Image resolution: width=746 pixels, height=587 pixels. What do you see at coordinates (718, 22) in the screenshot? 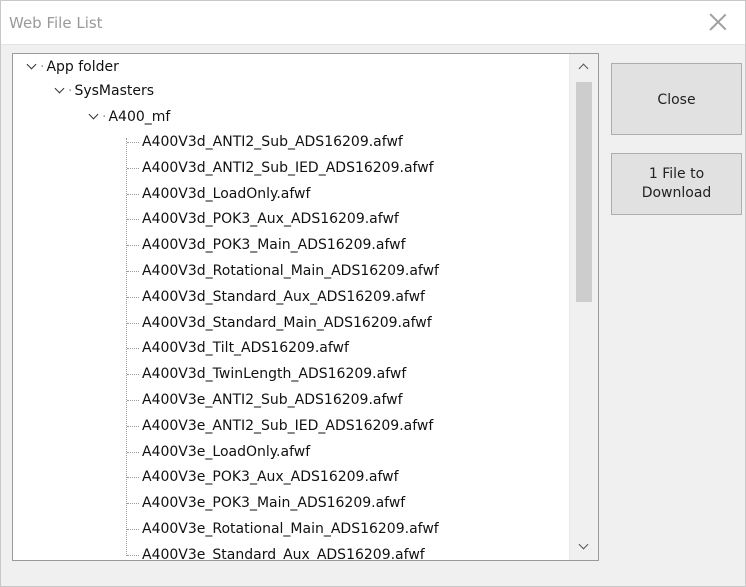
I see `close-icon` at bounding box center [718, 22].